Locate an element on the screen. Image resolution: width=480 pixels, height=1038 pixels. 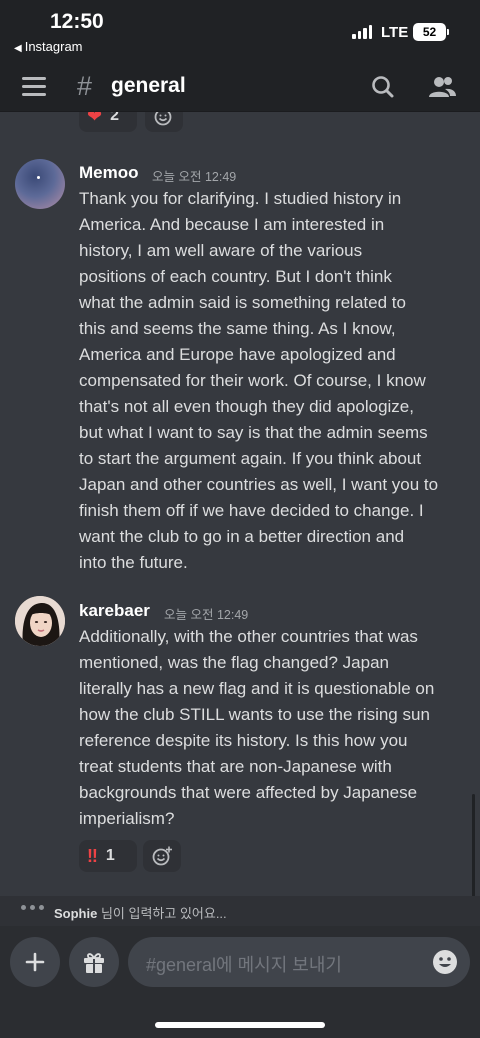
avatar-karebaer is located at coordinates (40, 621).